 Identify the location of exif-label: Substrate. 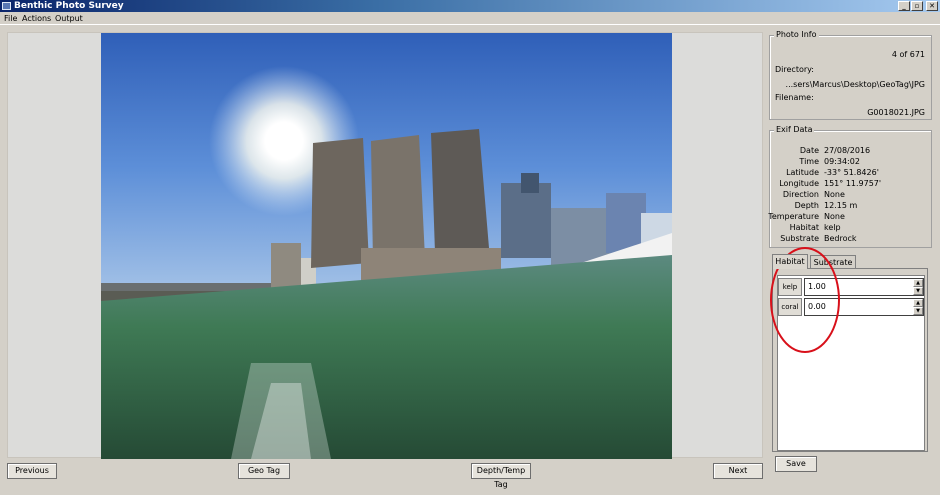
(799, 238).